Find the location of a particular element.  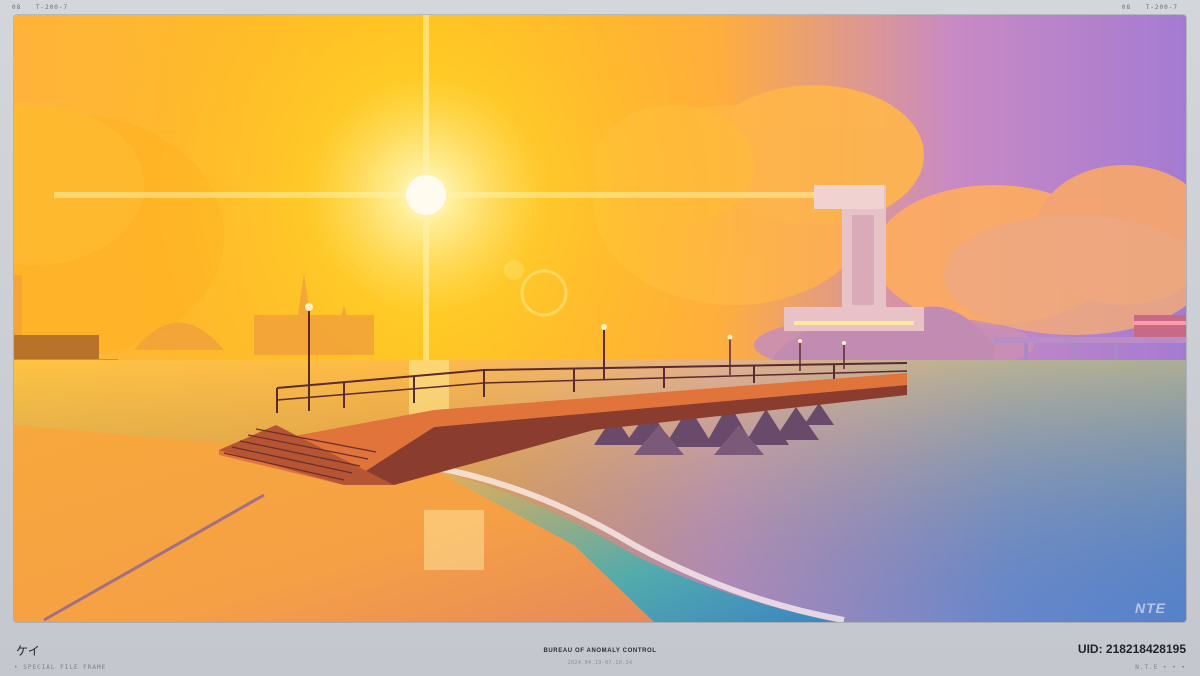

top-right-code: 08 T-200-7 is located at coordinates (1155, 7).